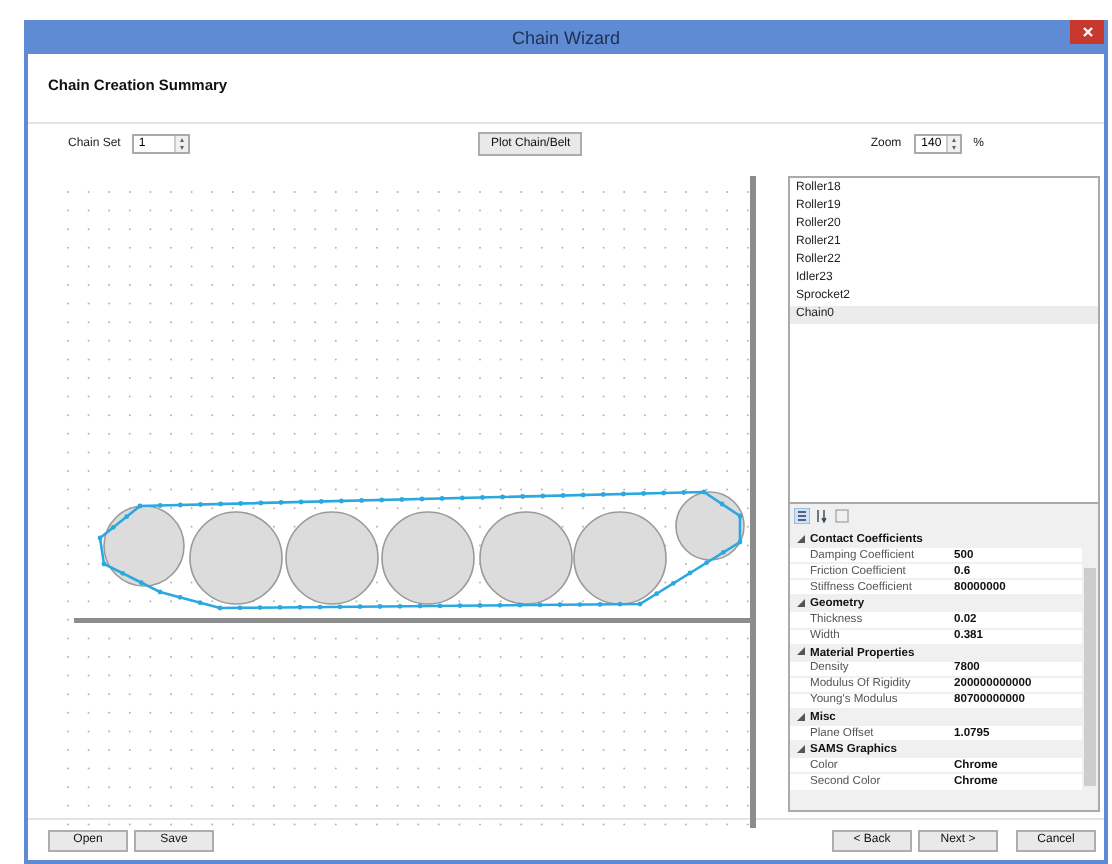 The image size is (1112, 864). What do you see at coordinates (802, 516) in the screenshot?
I see `categorized-icon` at bounding box center [802, 516].